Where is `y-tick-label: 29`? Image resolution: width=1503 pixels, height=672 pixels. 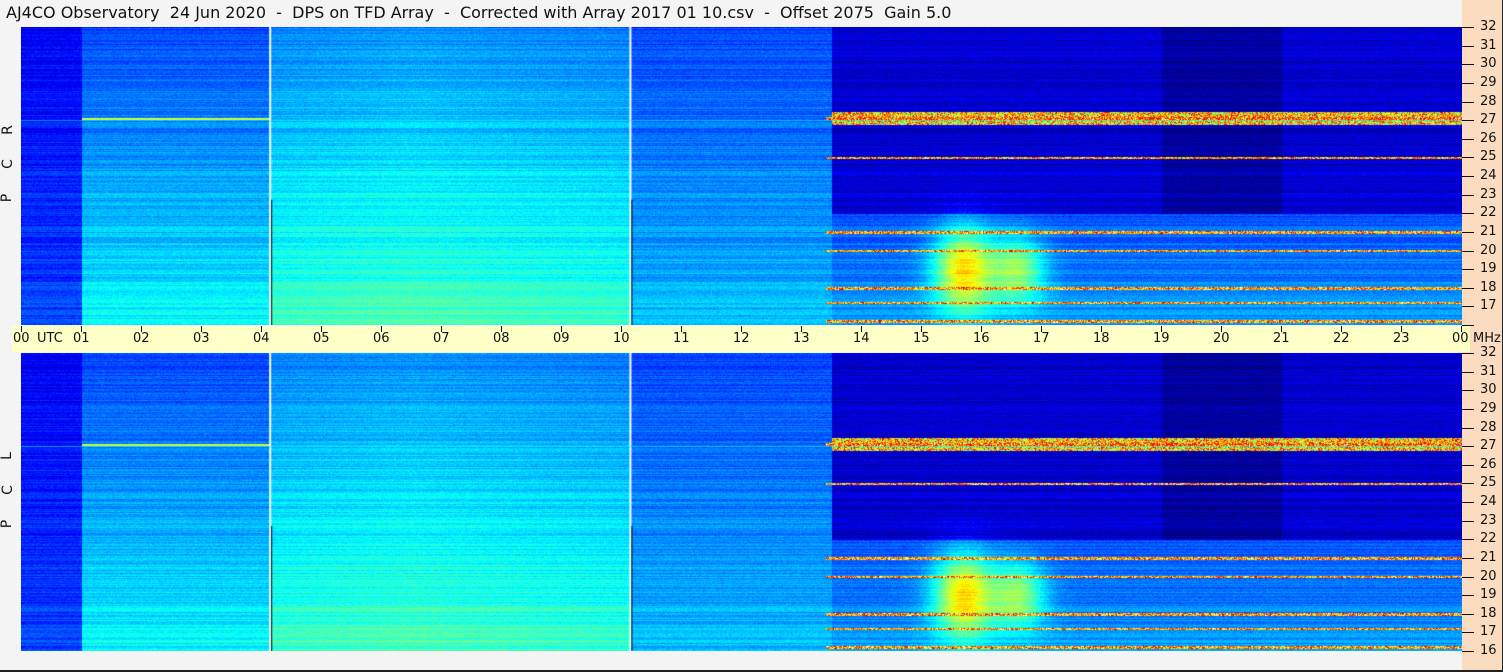
y-tick-label: 29 is located at coordinates (1488, 408).